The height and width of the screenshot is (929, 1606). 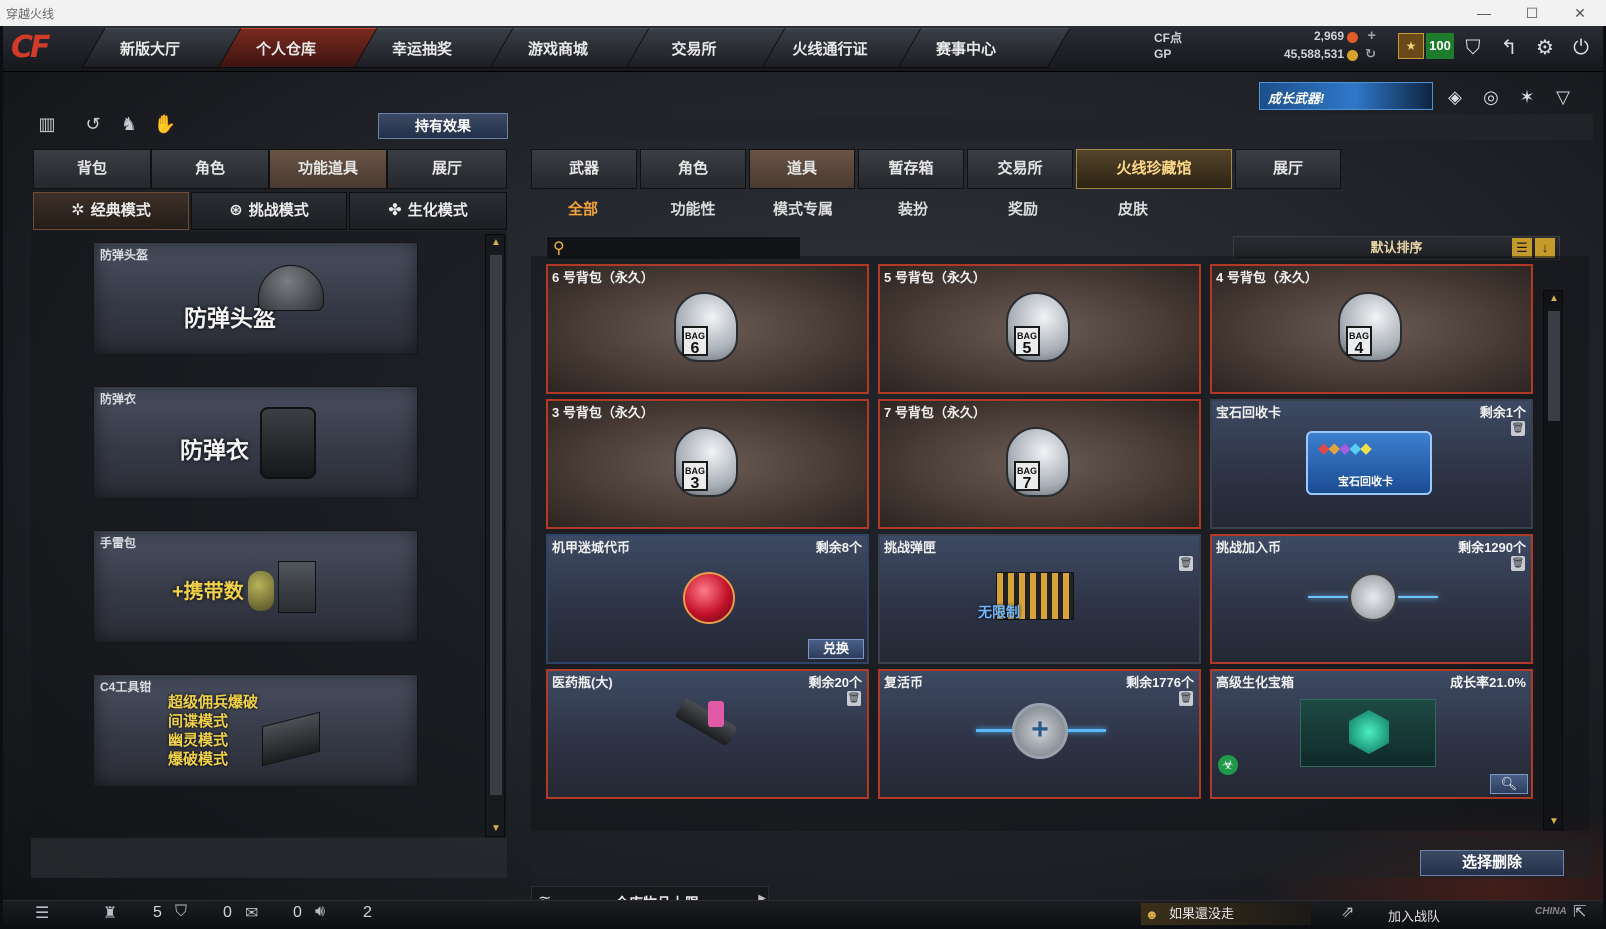 What do you see at coordinates (1023, 208) in the screenshot?
I see `subtab-rewards: 奖励` at bounding box center [1023, 208].